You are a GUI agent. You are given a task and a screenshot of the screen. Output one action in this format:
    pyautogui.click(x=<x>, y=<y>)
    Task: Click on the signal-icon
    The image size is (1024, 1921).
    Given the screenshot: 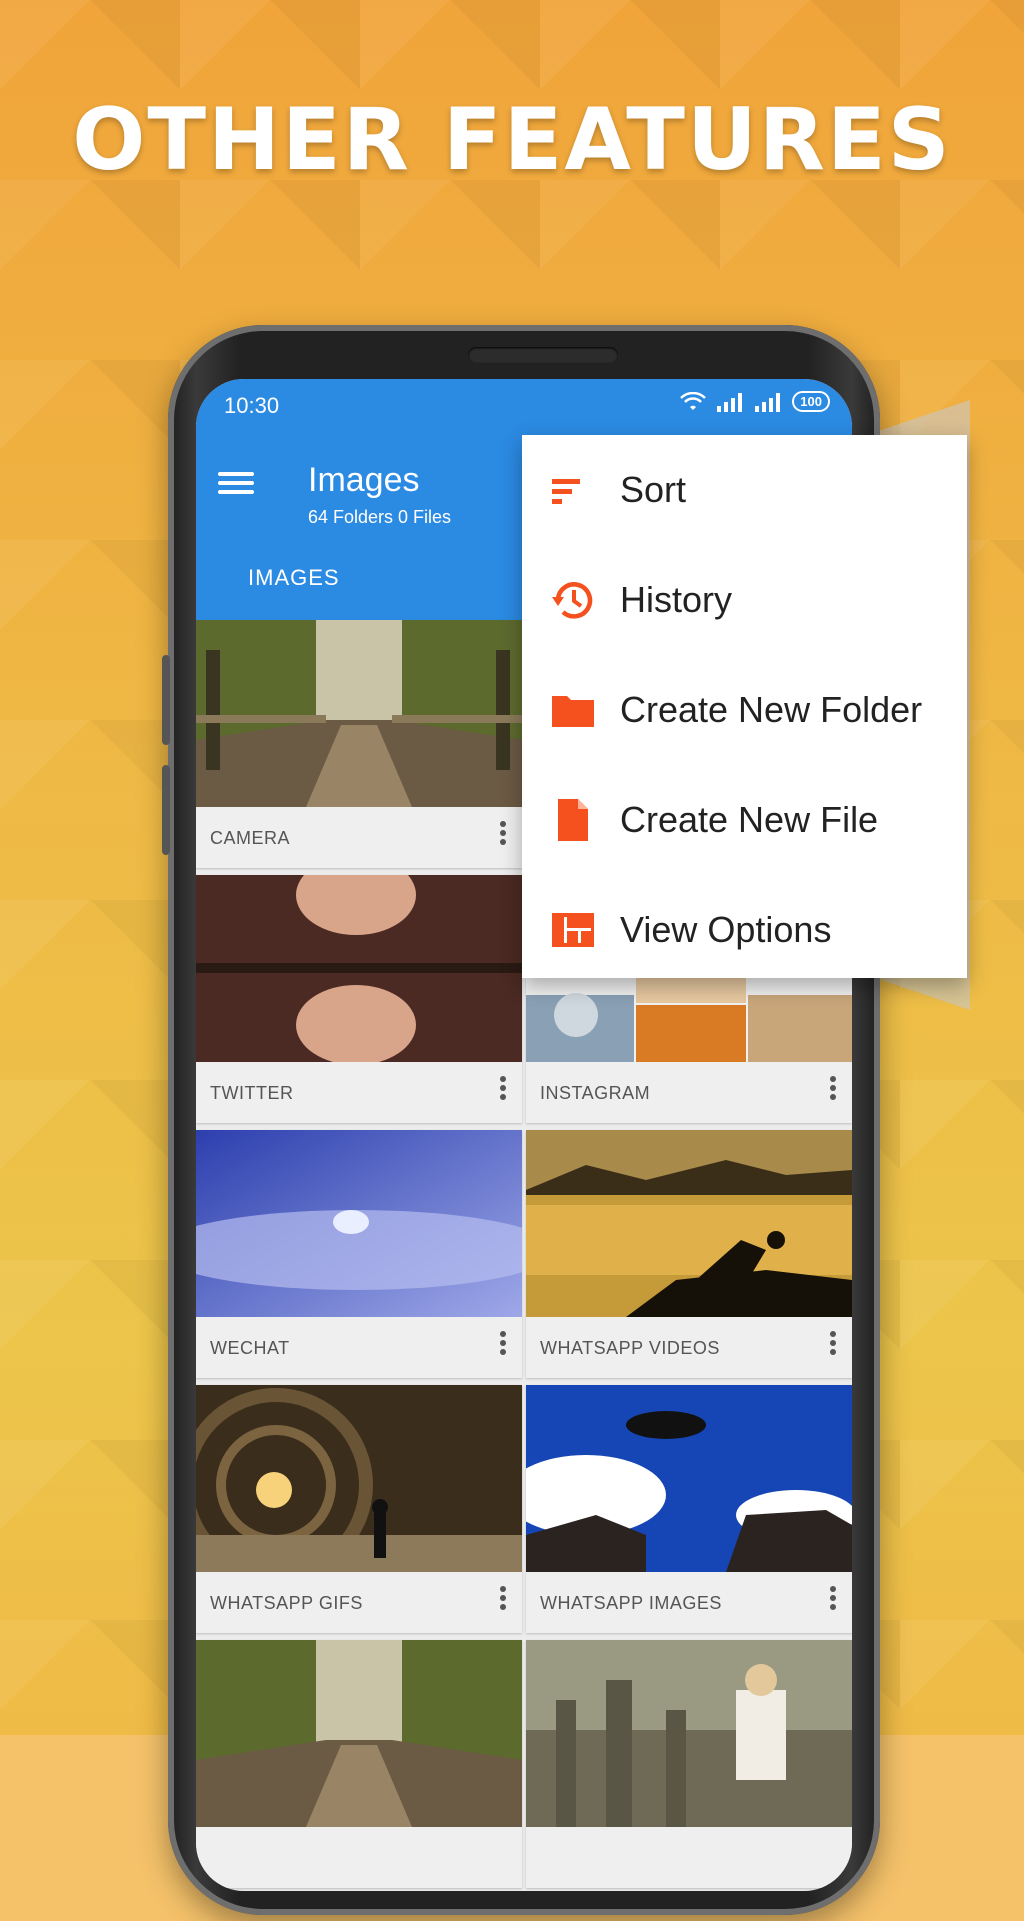 What is the action you would take?
    pyautogui.click(x=730, y=402)
    